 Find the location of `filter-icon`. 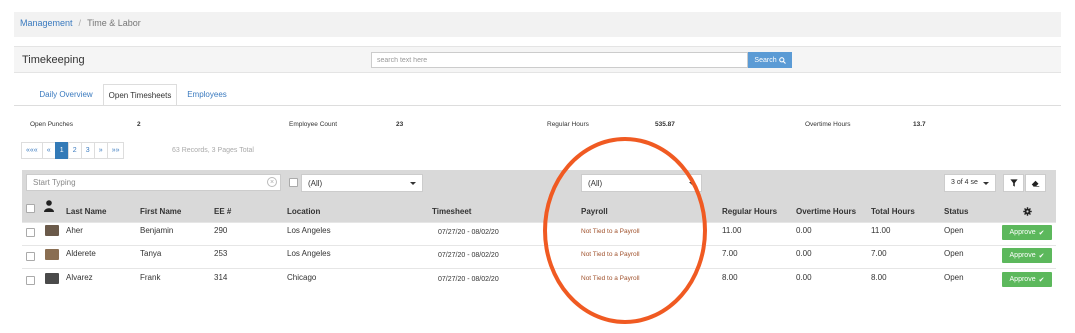

filter-icon is located at coordinates (1013, 183).